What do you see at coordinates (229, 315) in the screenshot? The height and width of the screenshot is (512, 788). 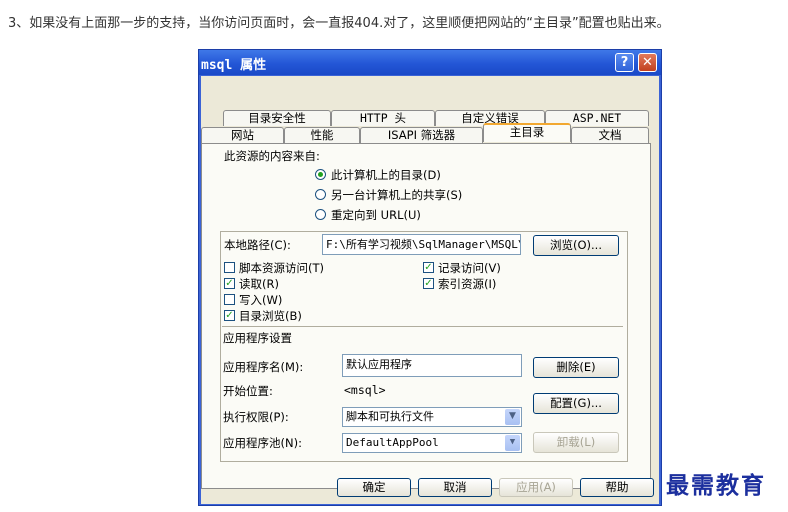 I see `checkbox-dir-browse: ✓` at bounding box center [229, 315].